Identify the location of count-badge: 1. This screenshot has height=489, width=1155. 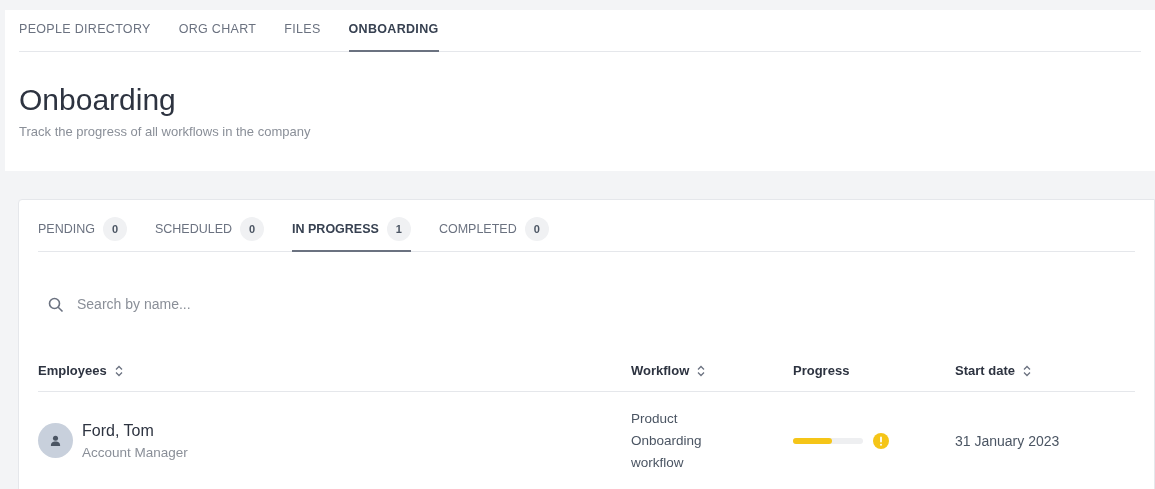
(398, 229).